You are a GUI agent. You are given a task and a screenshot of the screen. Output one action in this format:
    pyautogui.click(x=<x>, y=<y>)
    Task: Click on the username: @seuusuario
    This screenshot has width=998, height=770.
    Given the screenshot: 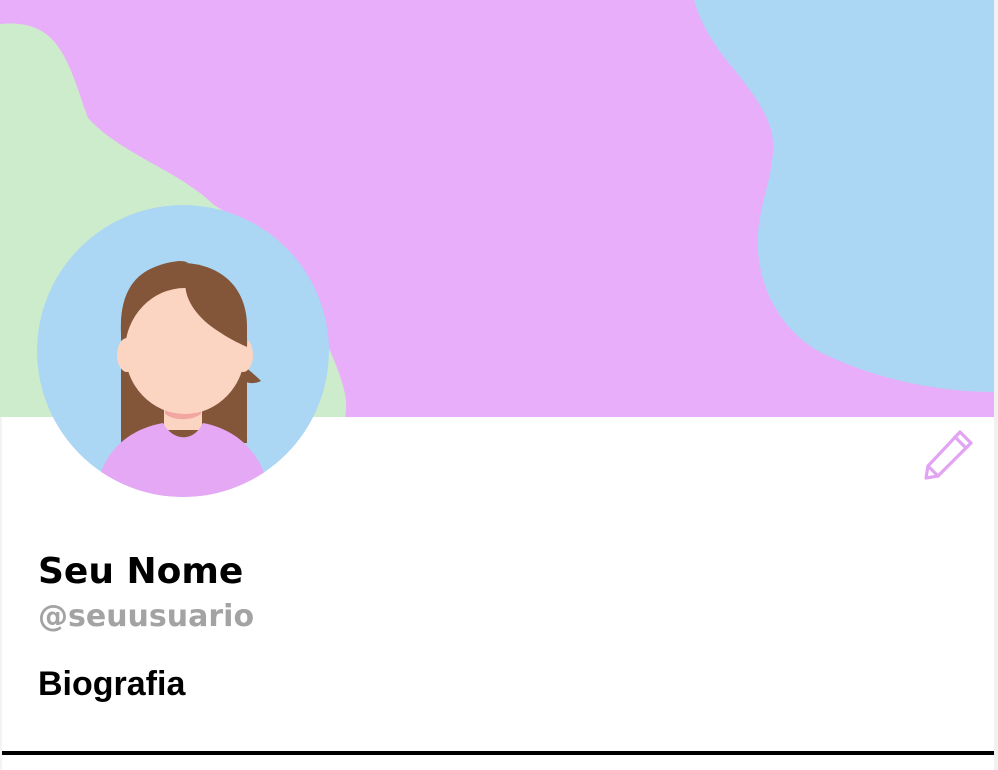 What is the action you would take?
    pyautogui.click(x=146, y=616)
    